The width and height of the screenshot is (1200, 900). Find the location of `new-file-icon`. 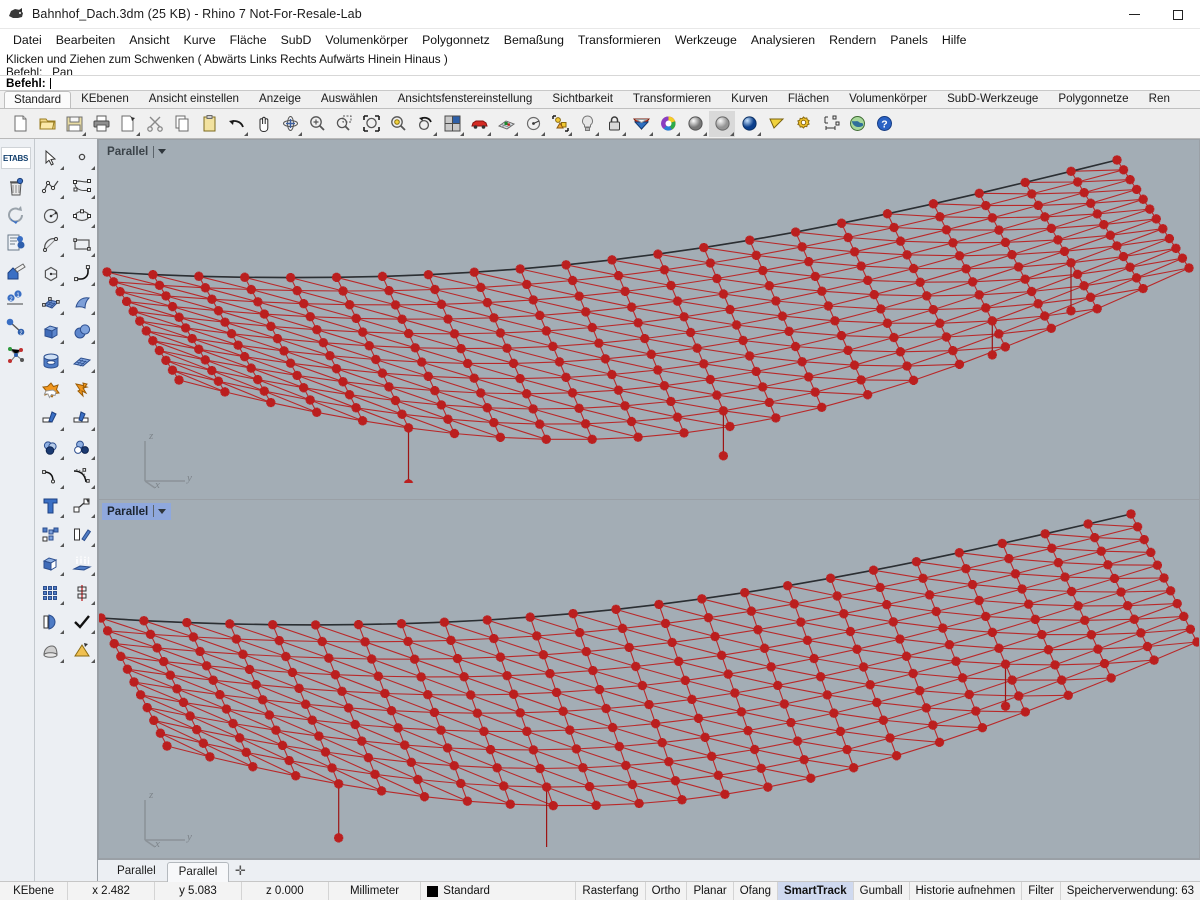

new-file-icon is located at coordinates (20, 124).